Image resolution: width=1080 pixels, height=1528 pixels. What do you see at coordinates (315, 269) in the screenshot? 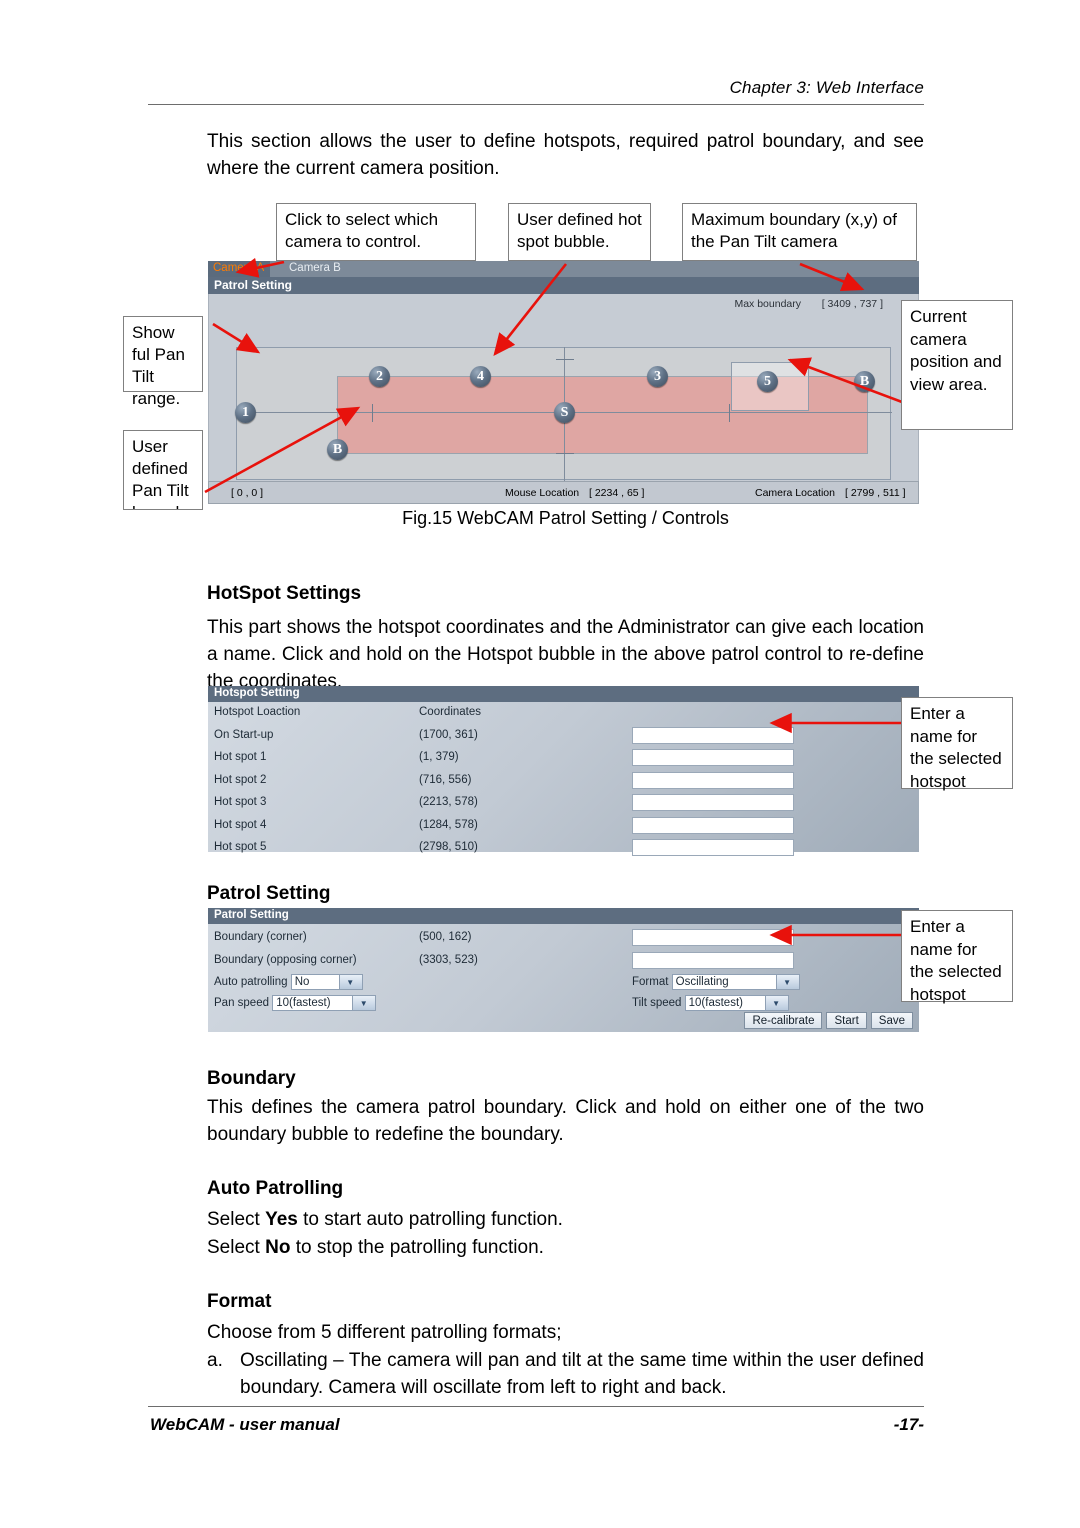
I see `tab-camera-b: Camera B` at bounding box center [315, 269].